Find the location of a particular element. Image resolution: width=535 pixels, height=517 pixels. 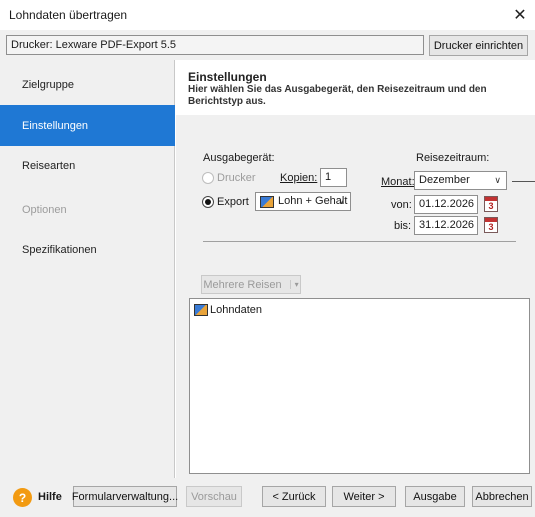

sidebar-item-zielgruppe: Zielgruppe is located at coordinates (87, 85).